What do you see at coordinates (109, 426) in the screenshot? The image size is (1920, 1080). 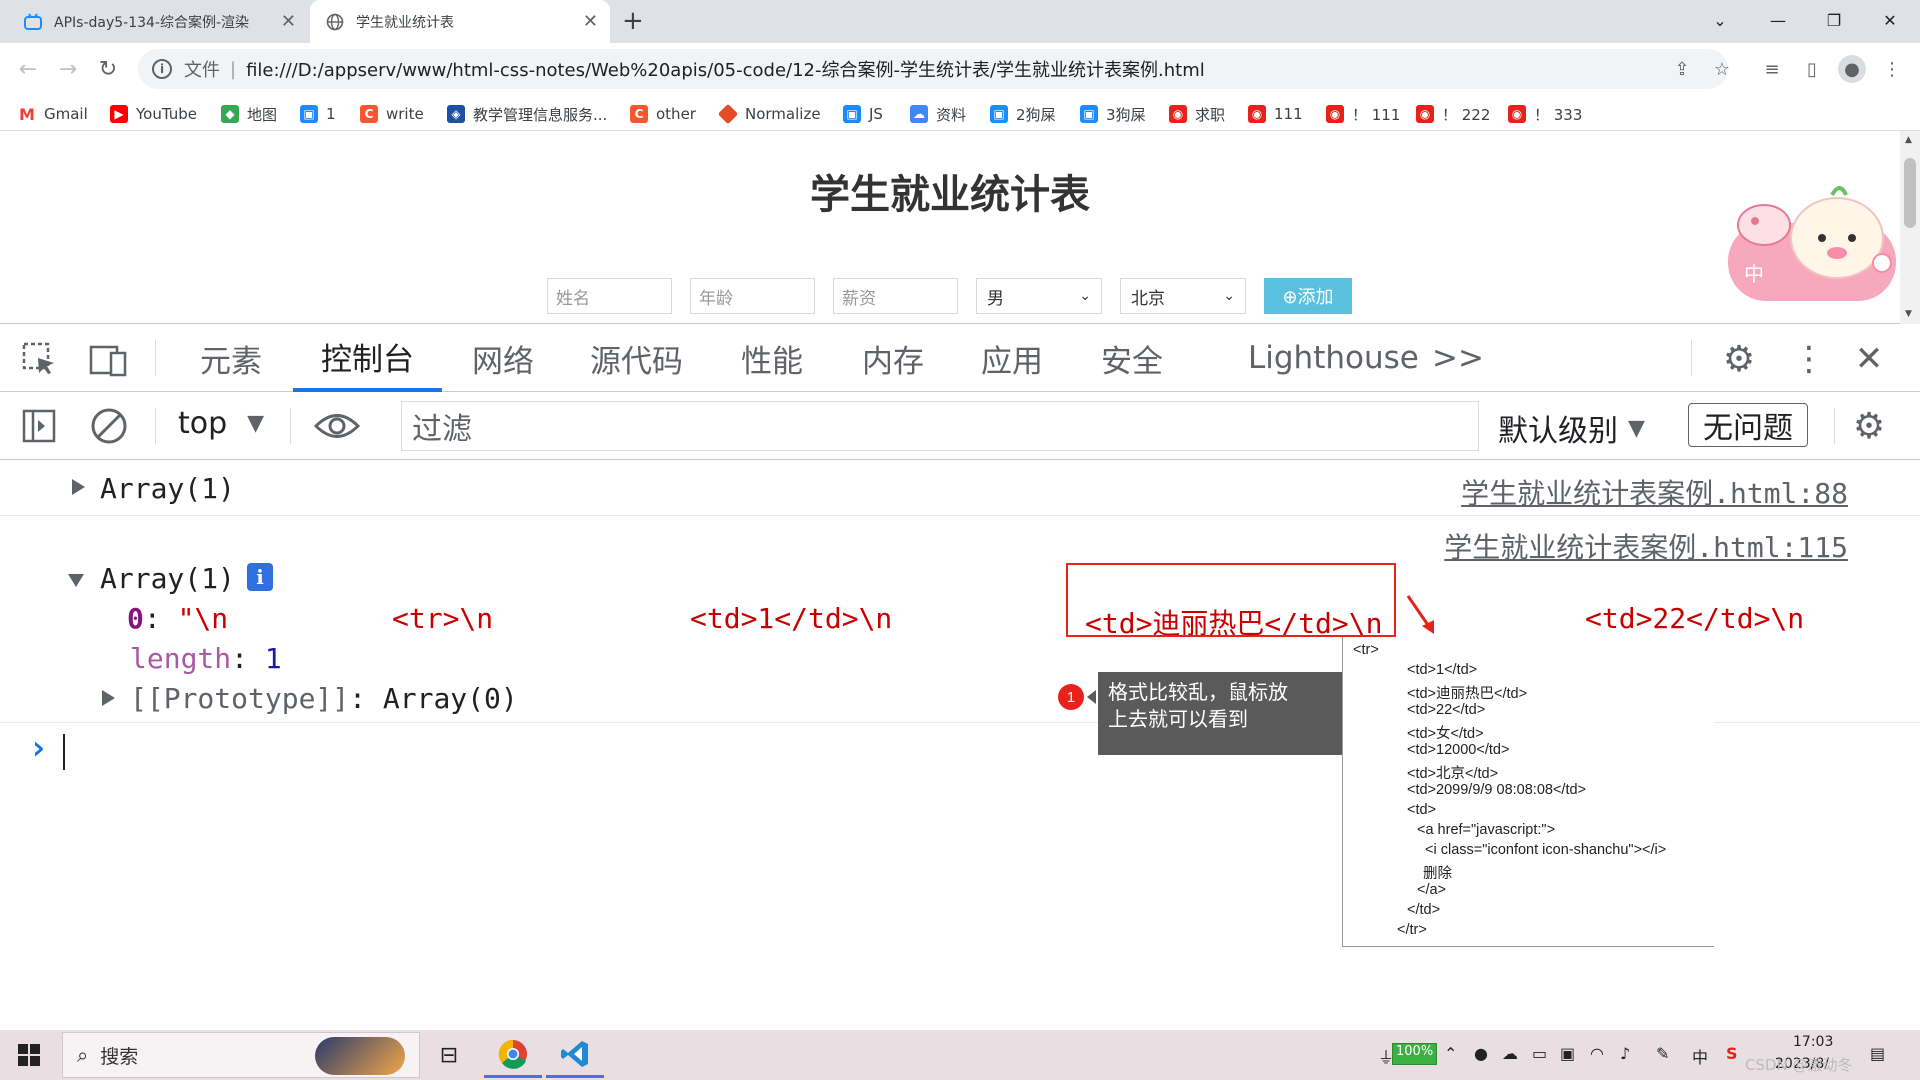 I see `clear-console-icon` at bounding box center [109, 426].